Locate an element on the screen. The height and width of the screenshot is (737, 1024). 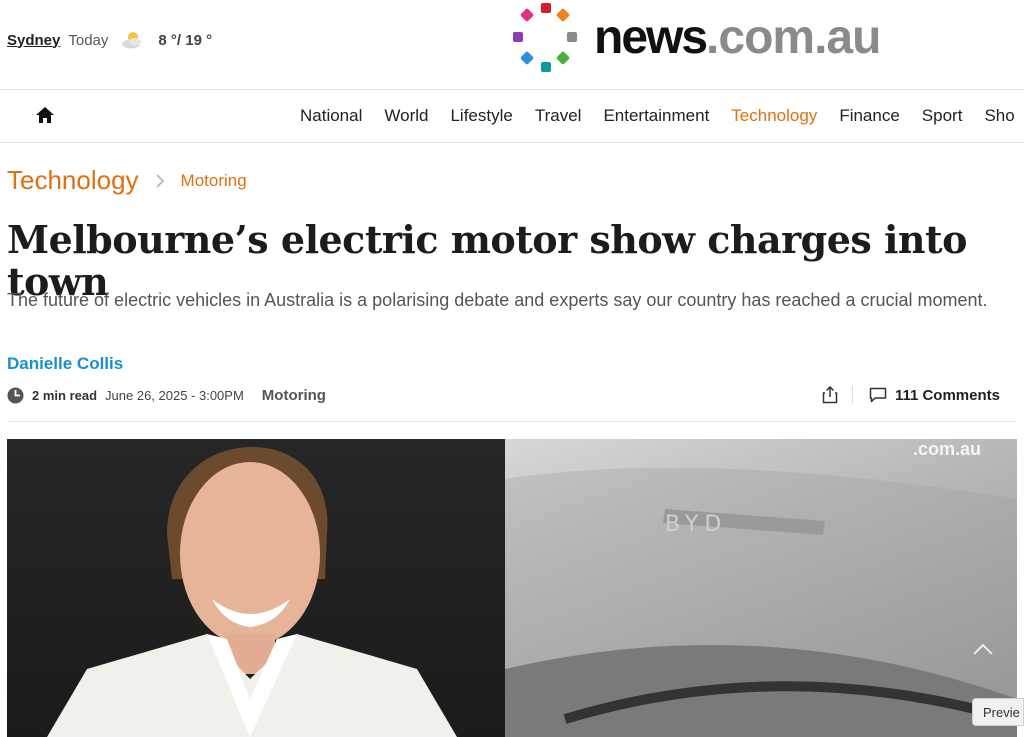
video-watermark: .com.au is located at coordinates (946, 449).